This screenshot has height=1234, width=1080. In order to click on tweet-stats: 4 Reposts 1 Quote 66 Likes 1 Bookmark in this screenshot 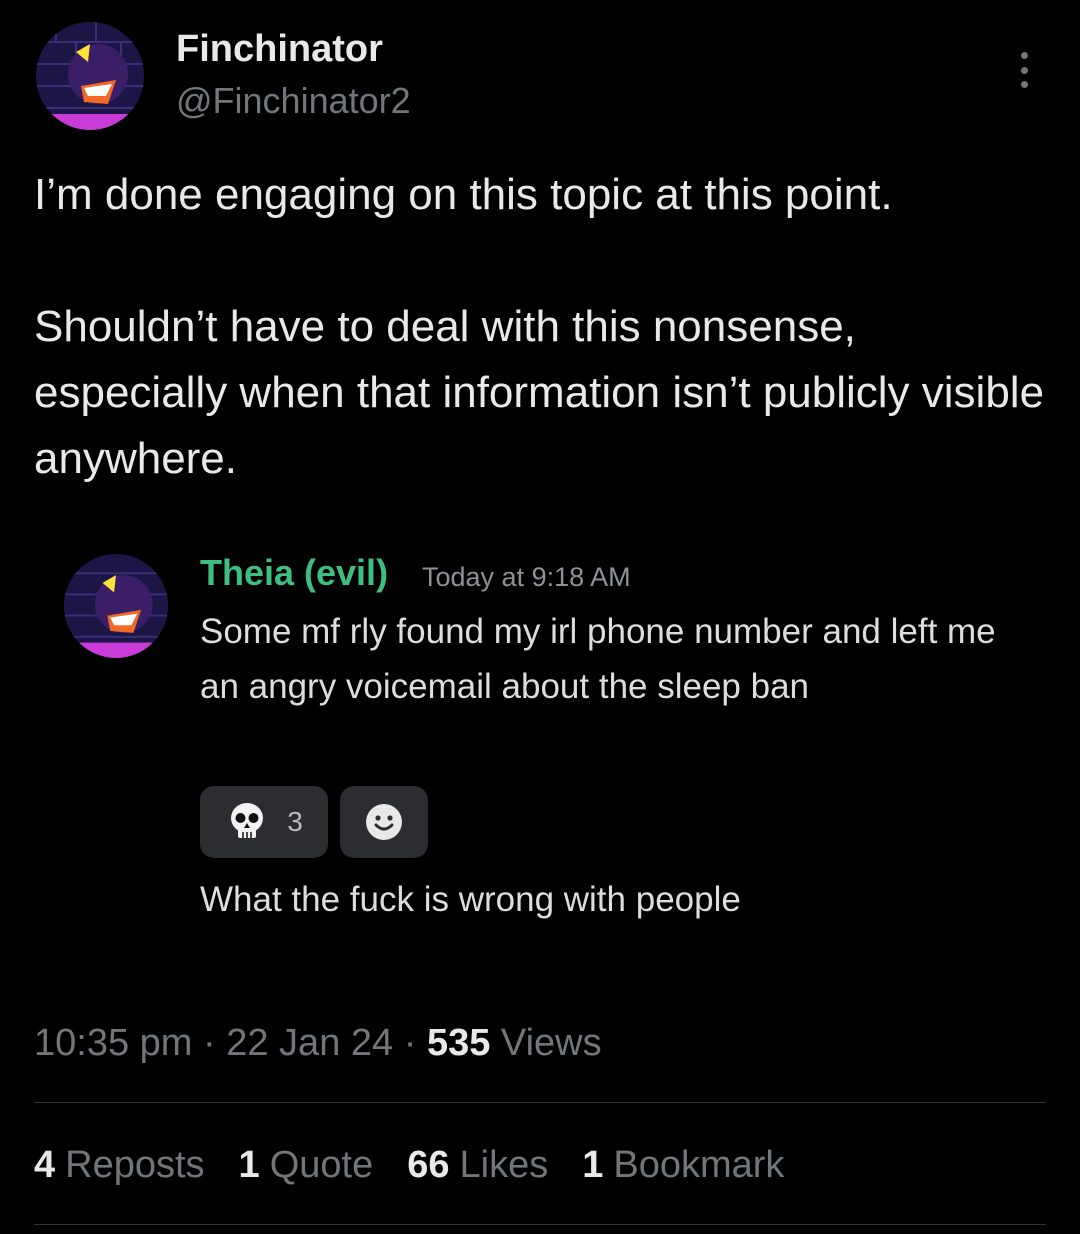, I will do `click(409, 1165)`.